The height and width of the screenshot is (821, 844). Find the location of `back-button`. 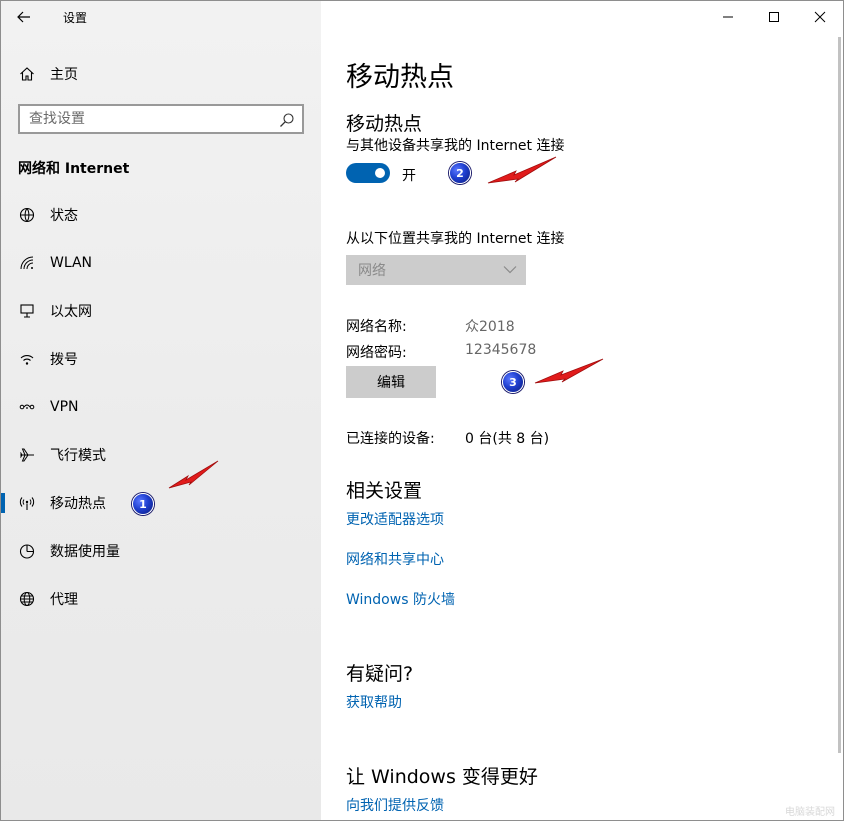

back-button is located at coordinates (24, 17).